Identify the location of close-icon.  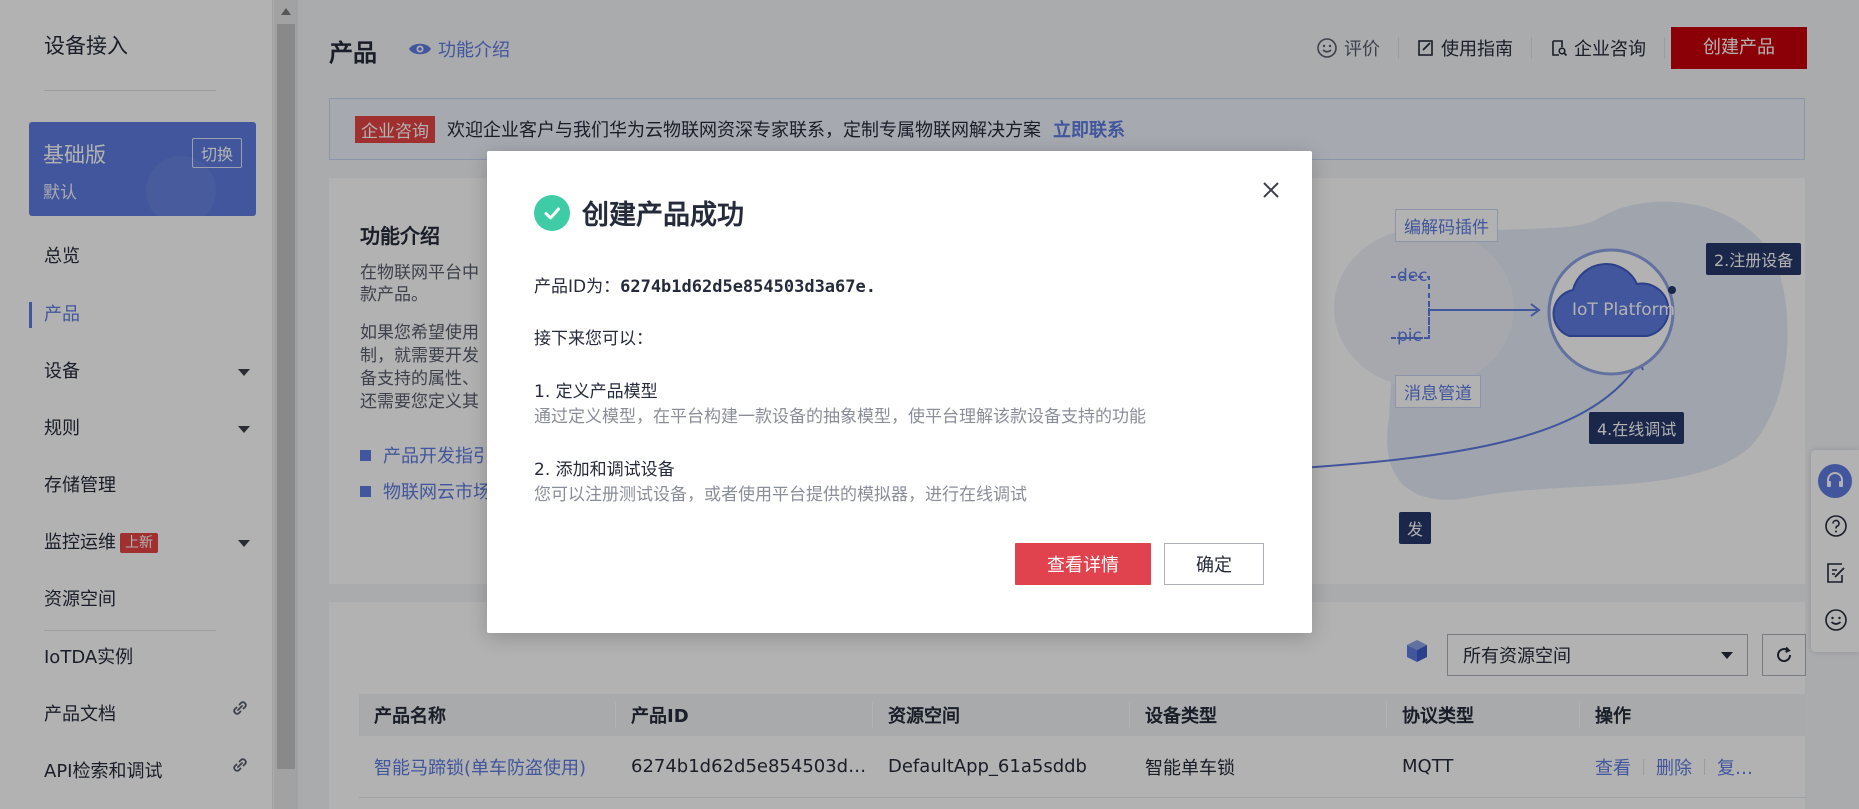
(1271, 190).